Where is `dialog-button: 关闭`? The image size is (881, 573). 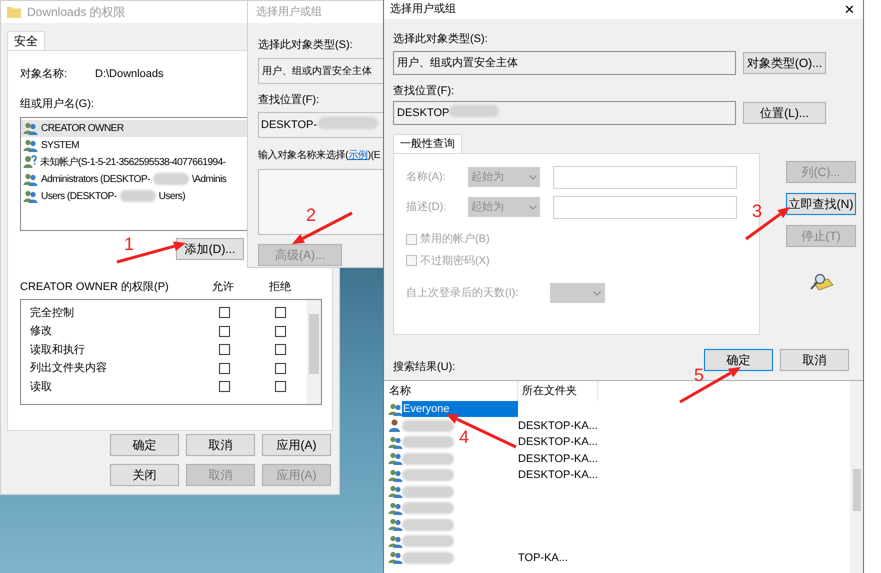 dialog-button: 关闭 is located at coordinates (144, 475).